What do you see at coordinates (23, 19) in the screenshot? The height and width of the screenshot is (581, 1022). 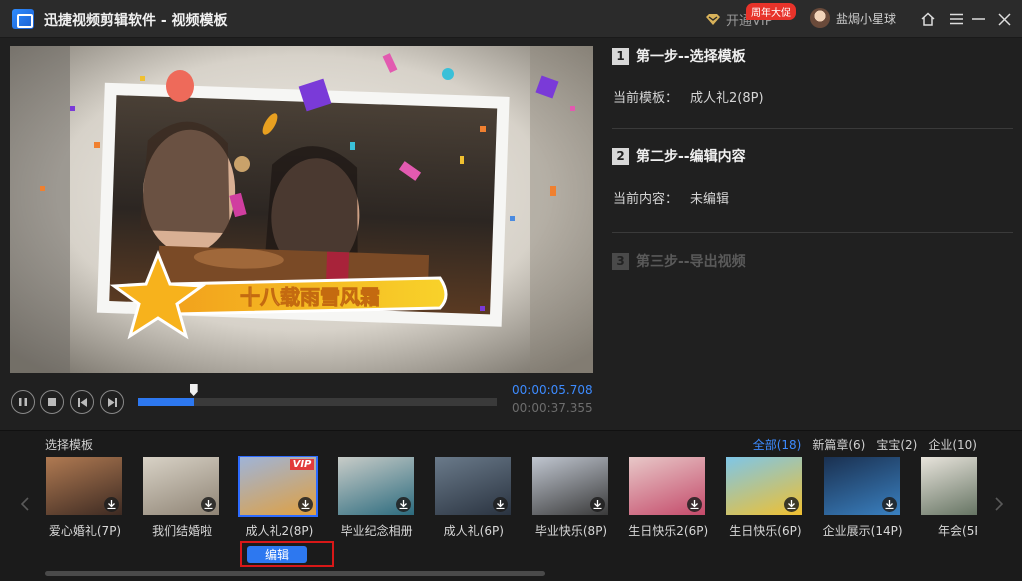 I see `app-logo-icon` at bounding box center [23, 19].